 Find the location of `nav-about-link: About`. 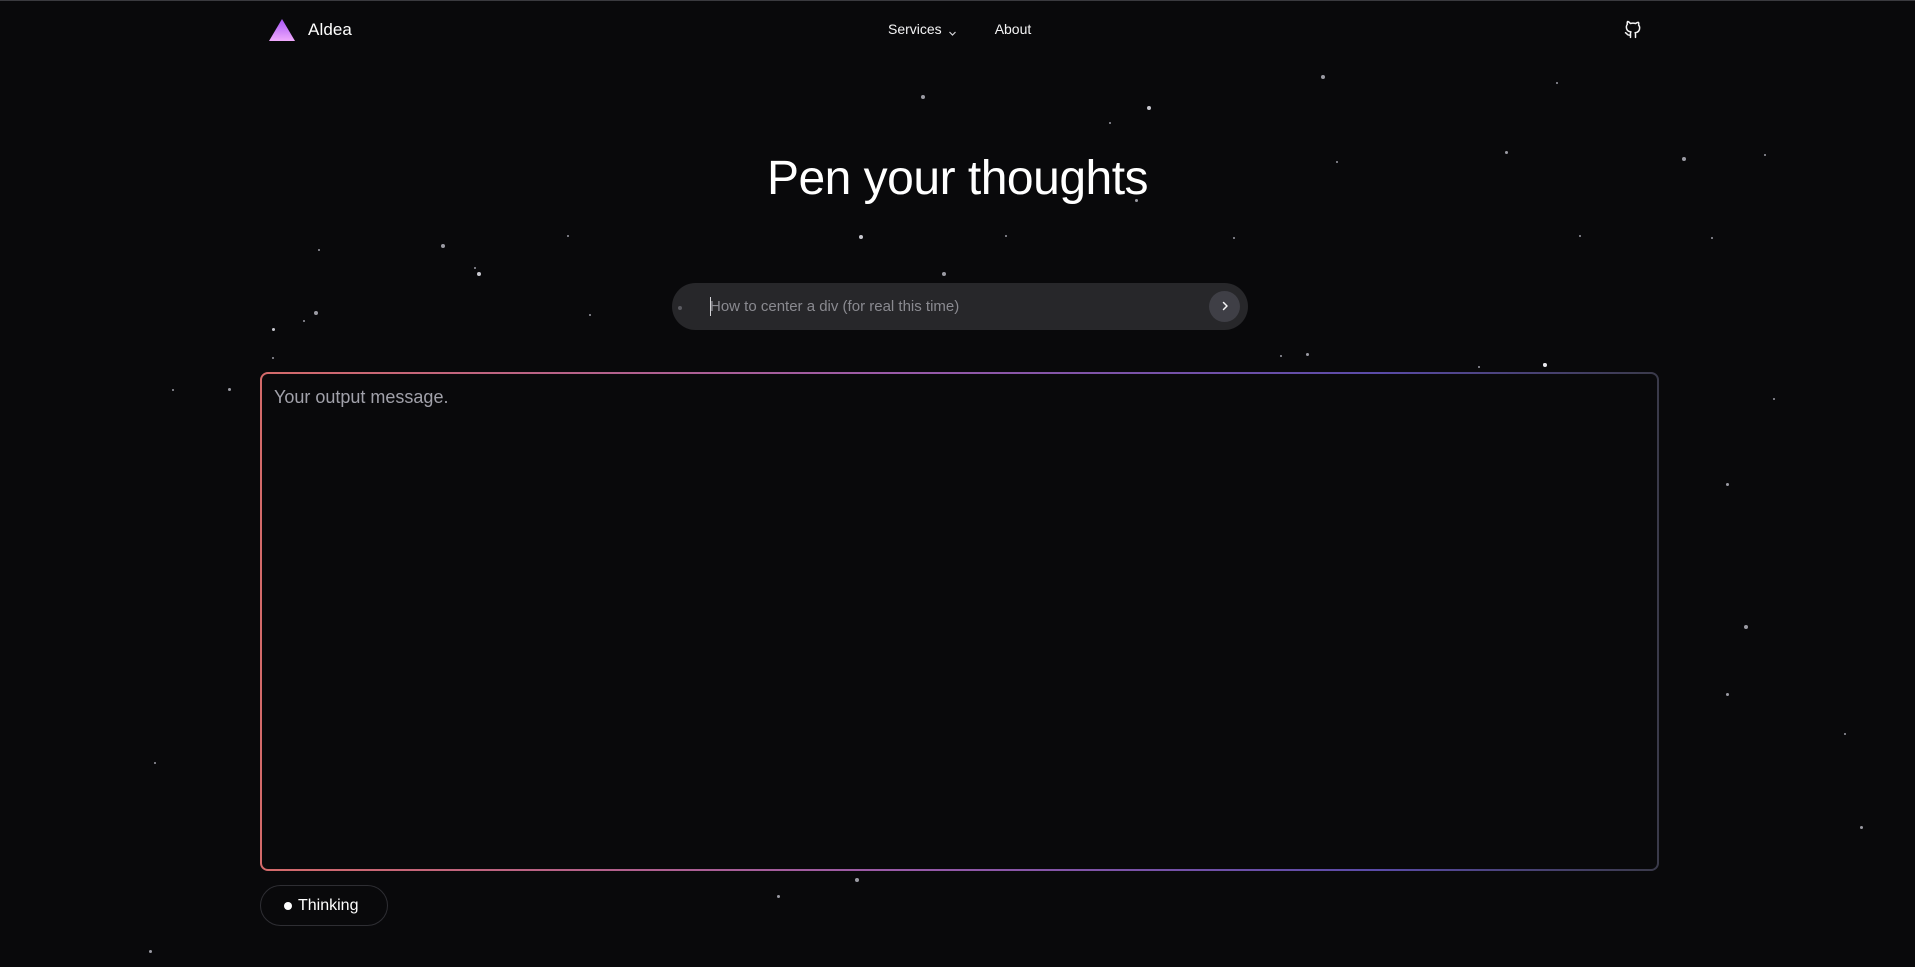

nav-about-link: About is located at coordinates (1013, 29).